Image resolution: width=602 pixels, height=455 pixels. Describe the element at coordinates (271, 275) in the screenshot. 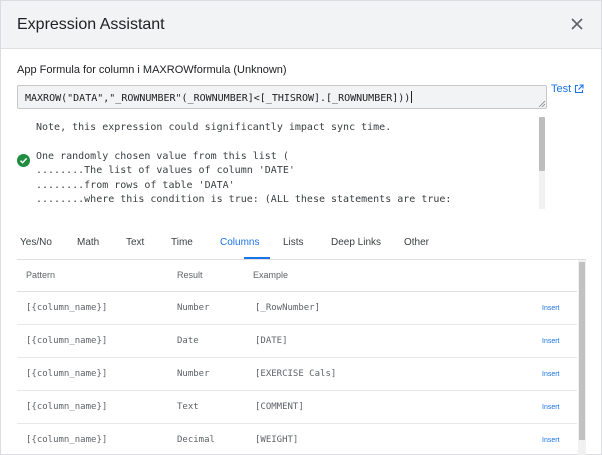

I see `header-example: Example` at that location.